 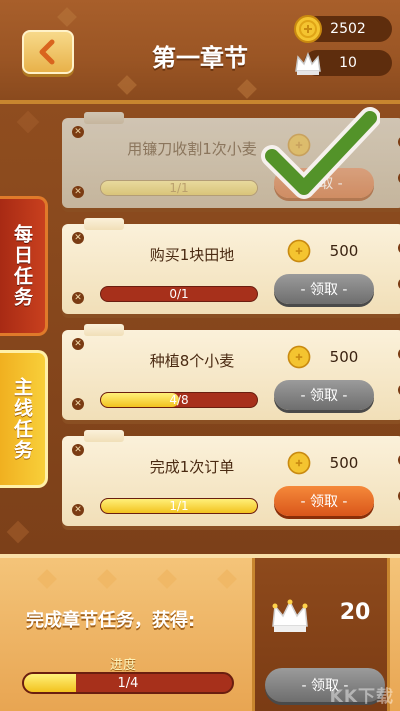 I want to click on tab-main-quests: 主线任务, so click(x=24, y=419).